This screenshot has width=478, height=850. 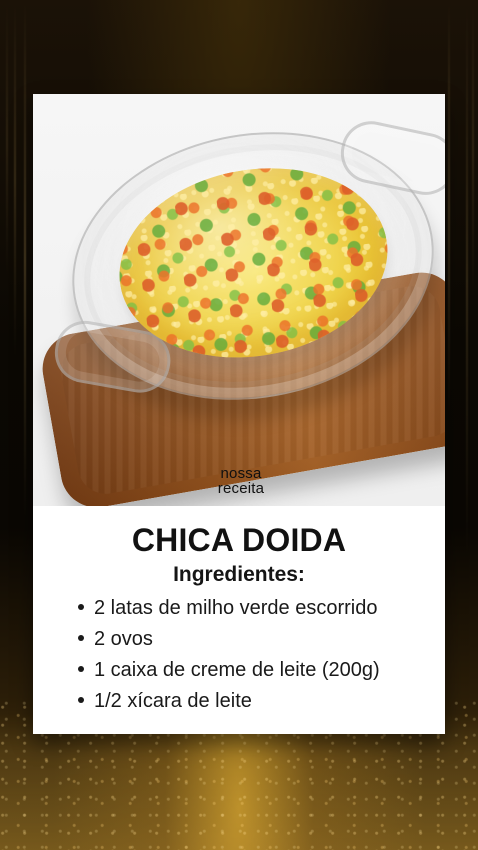 What do you see at coordinates (241, 488) in the screenshot?
I see `brand-logo-line-2: receita` at bounding box center [241, 488].